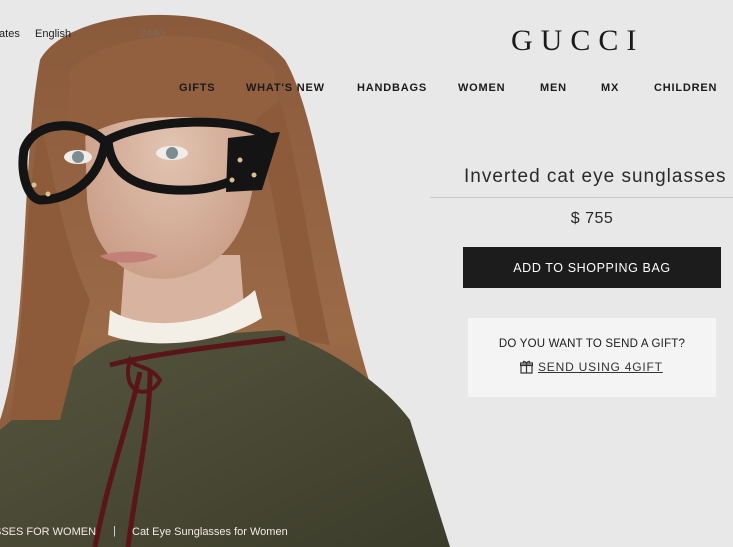 The width and height of the screenshot is (733, 547). I want to click on nav-item-handbags: HANDBAGS, so click(392, 88).